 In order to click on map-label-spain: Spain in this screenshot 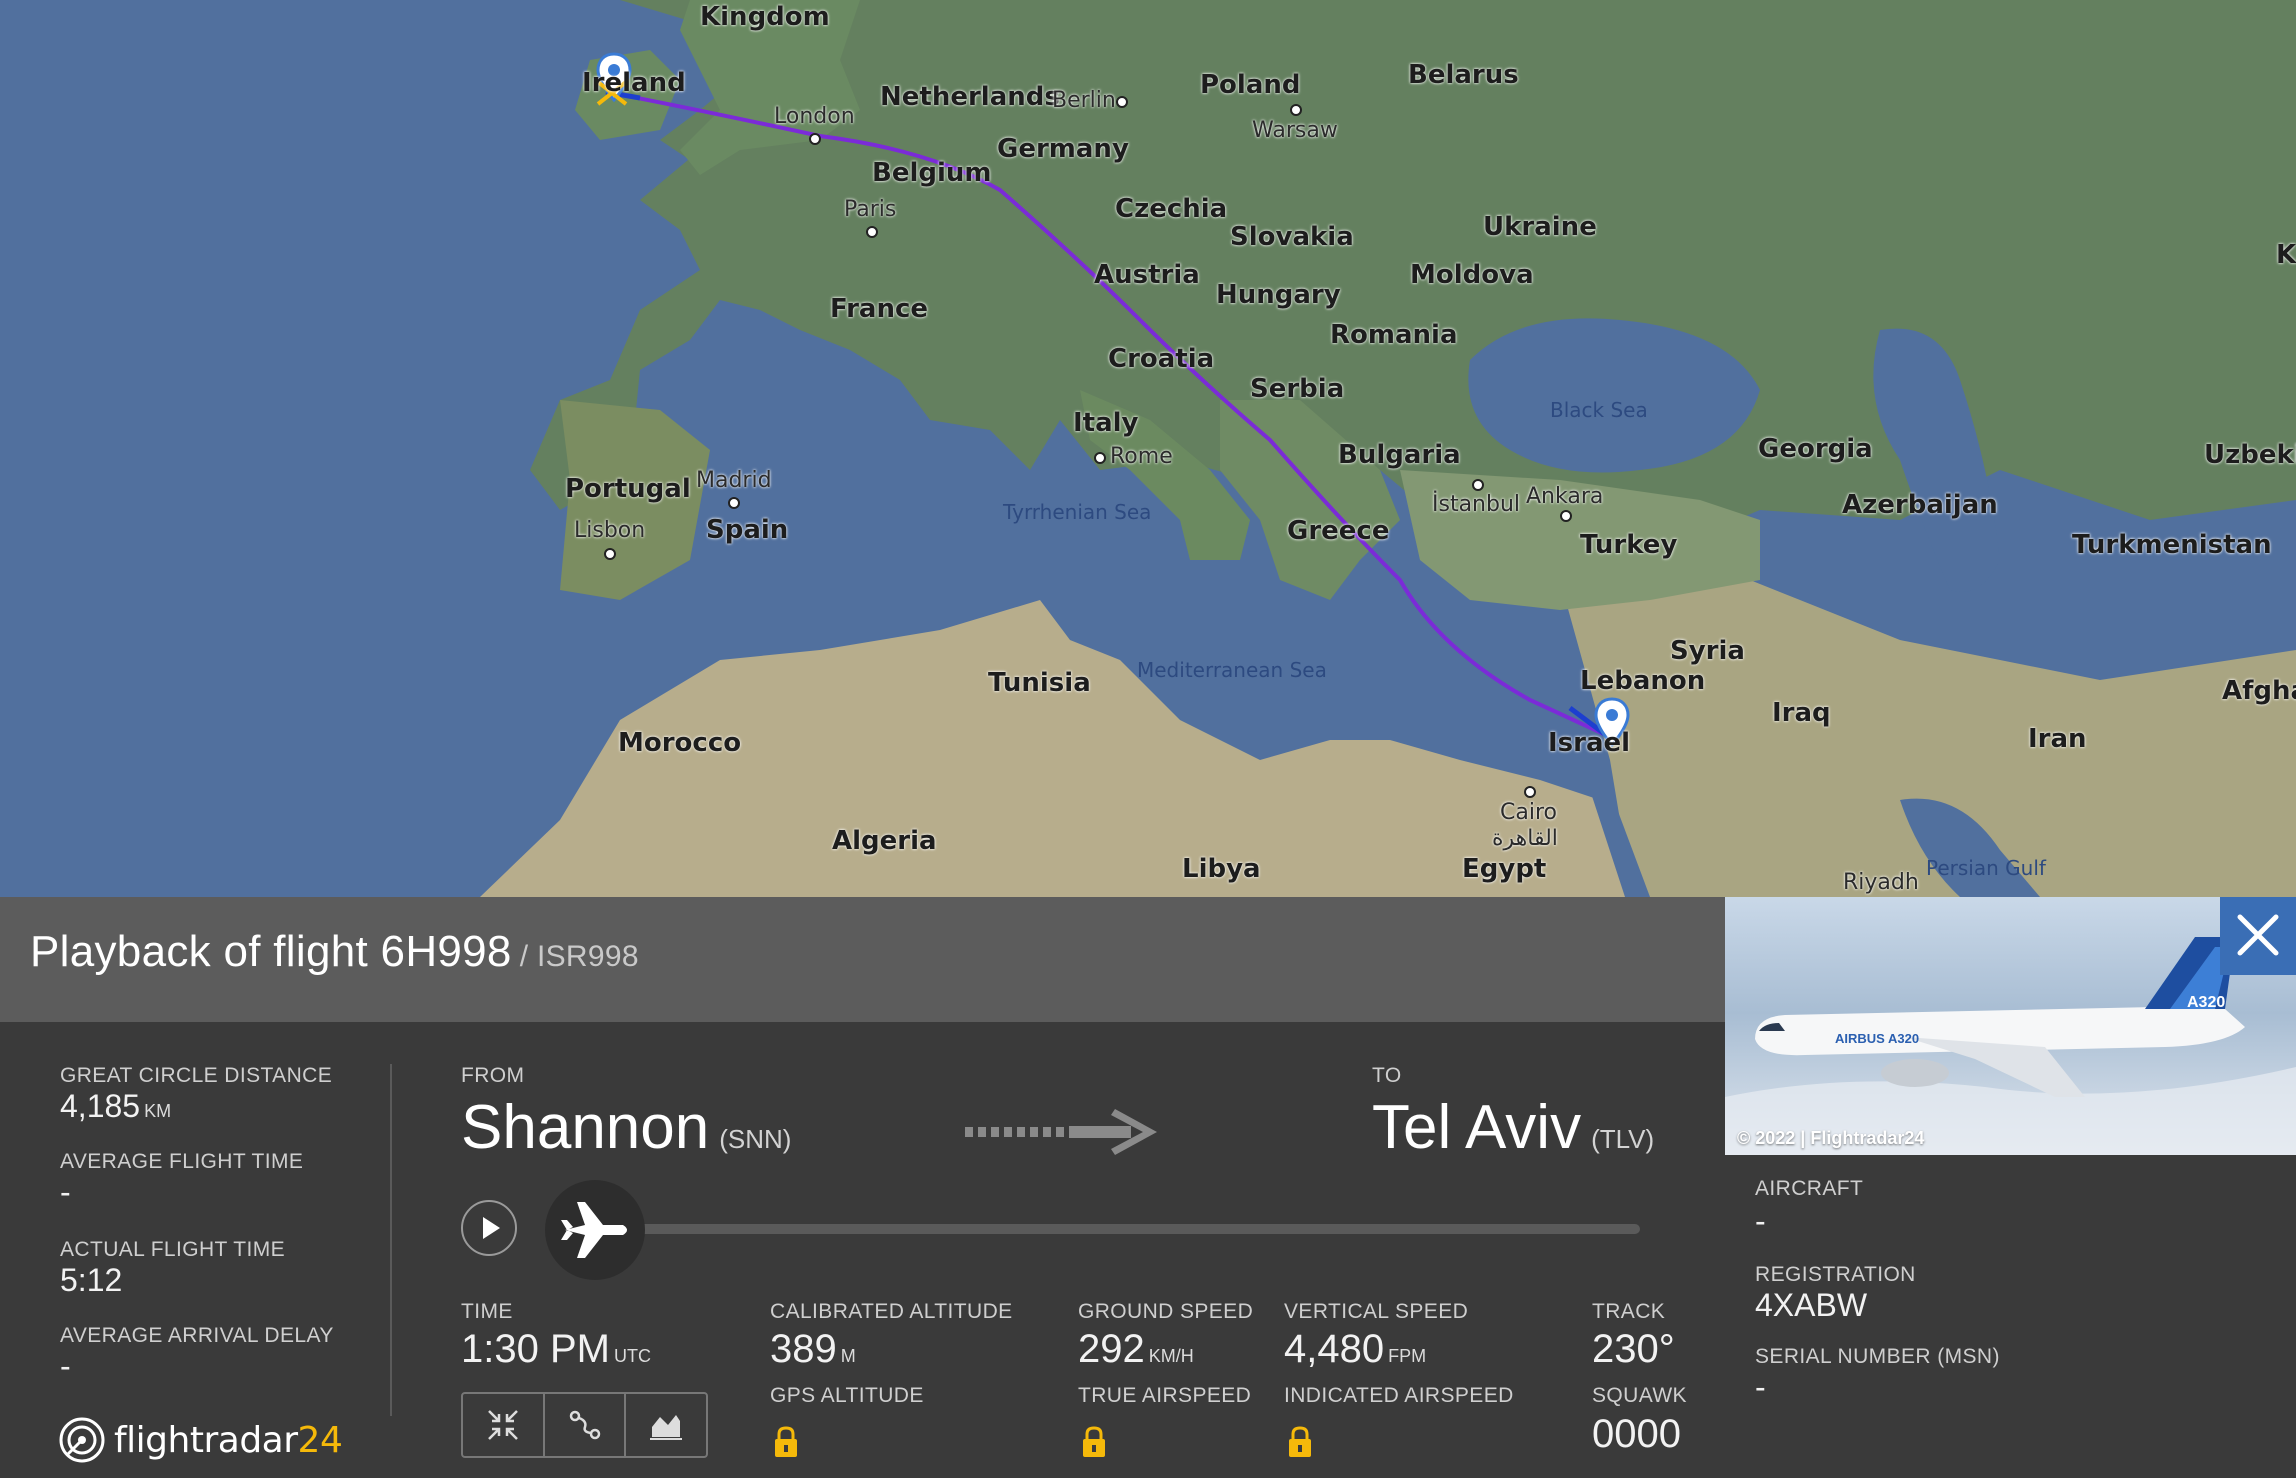, I will do `click(747, 530)`.